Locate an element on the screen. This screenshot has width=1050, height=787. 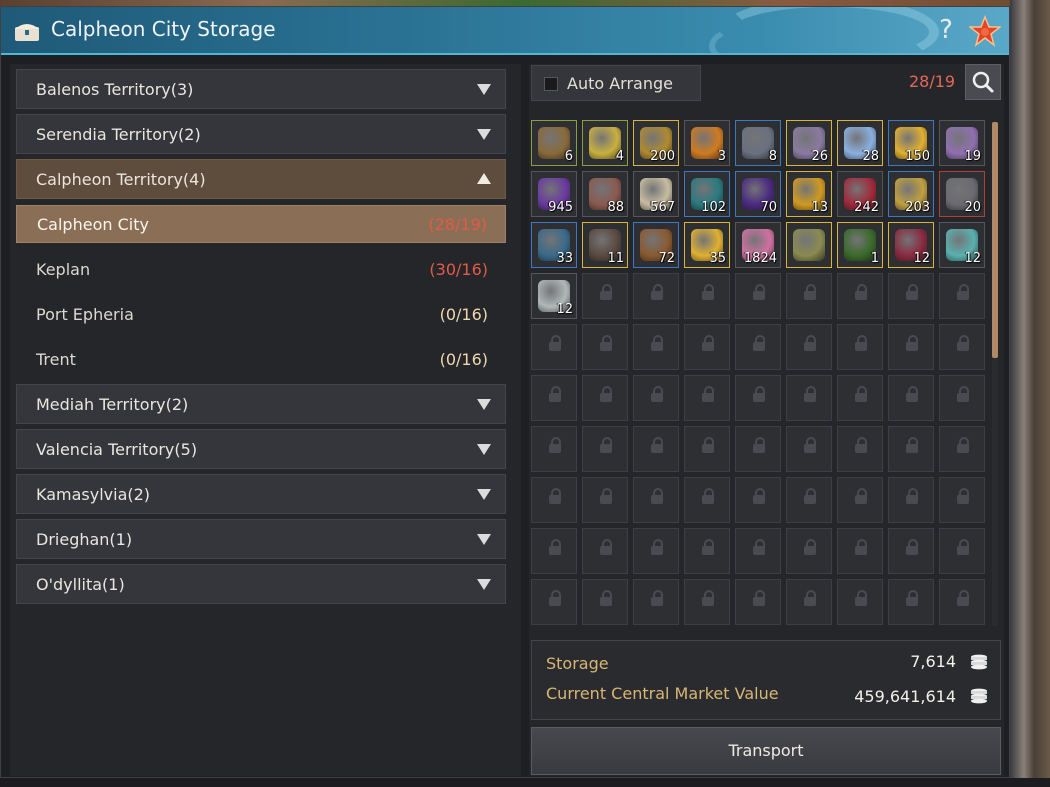
auto-arrange-toggle: Auto Arrange is located at coordinates (616, 83).